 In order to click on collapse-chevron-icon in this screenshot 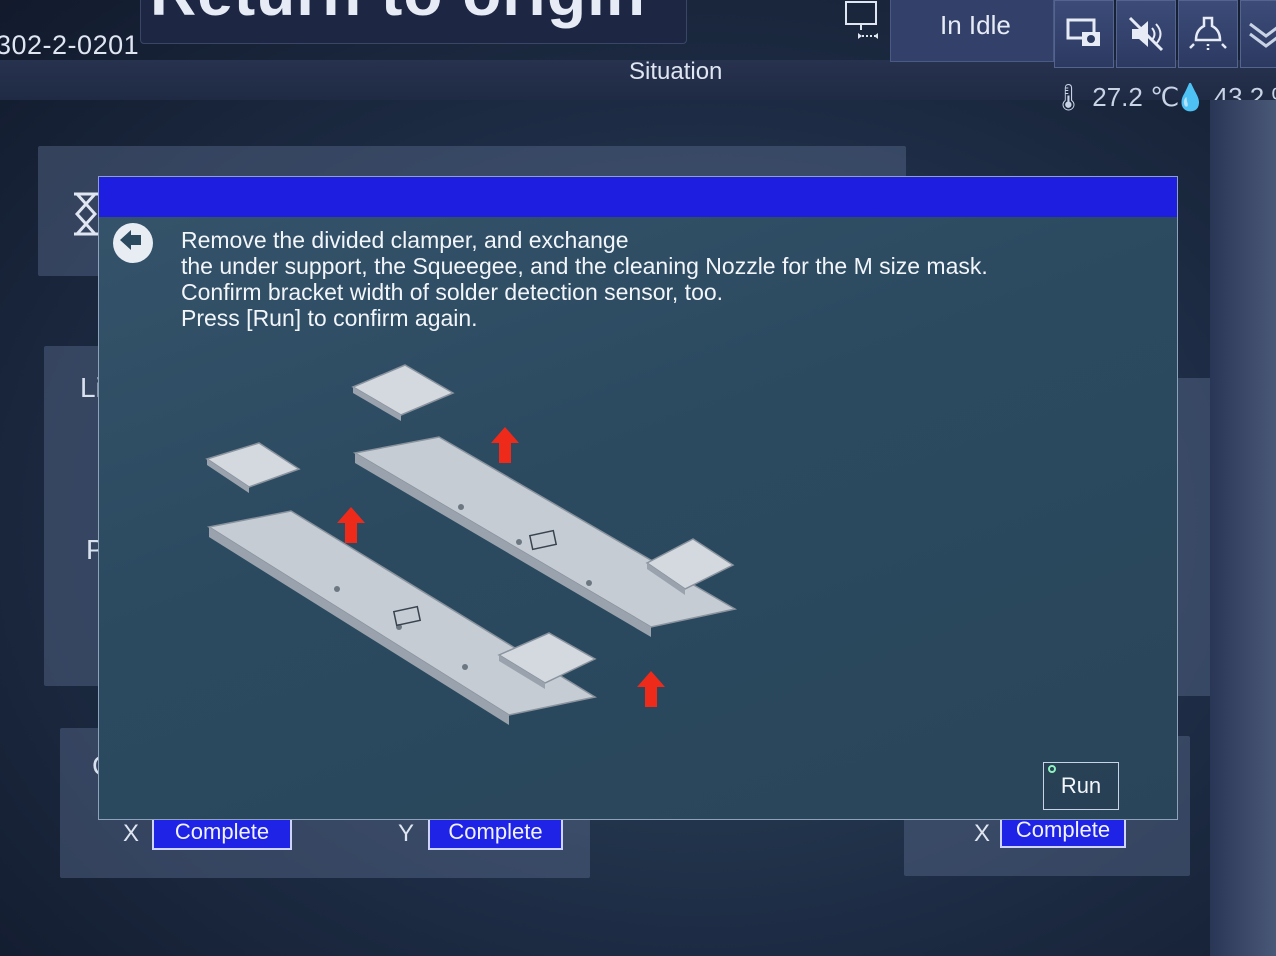, I will do `click(1262, 35)`.